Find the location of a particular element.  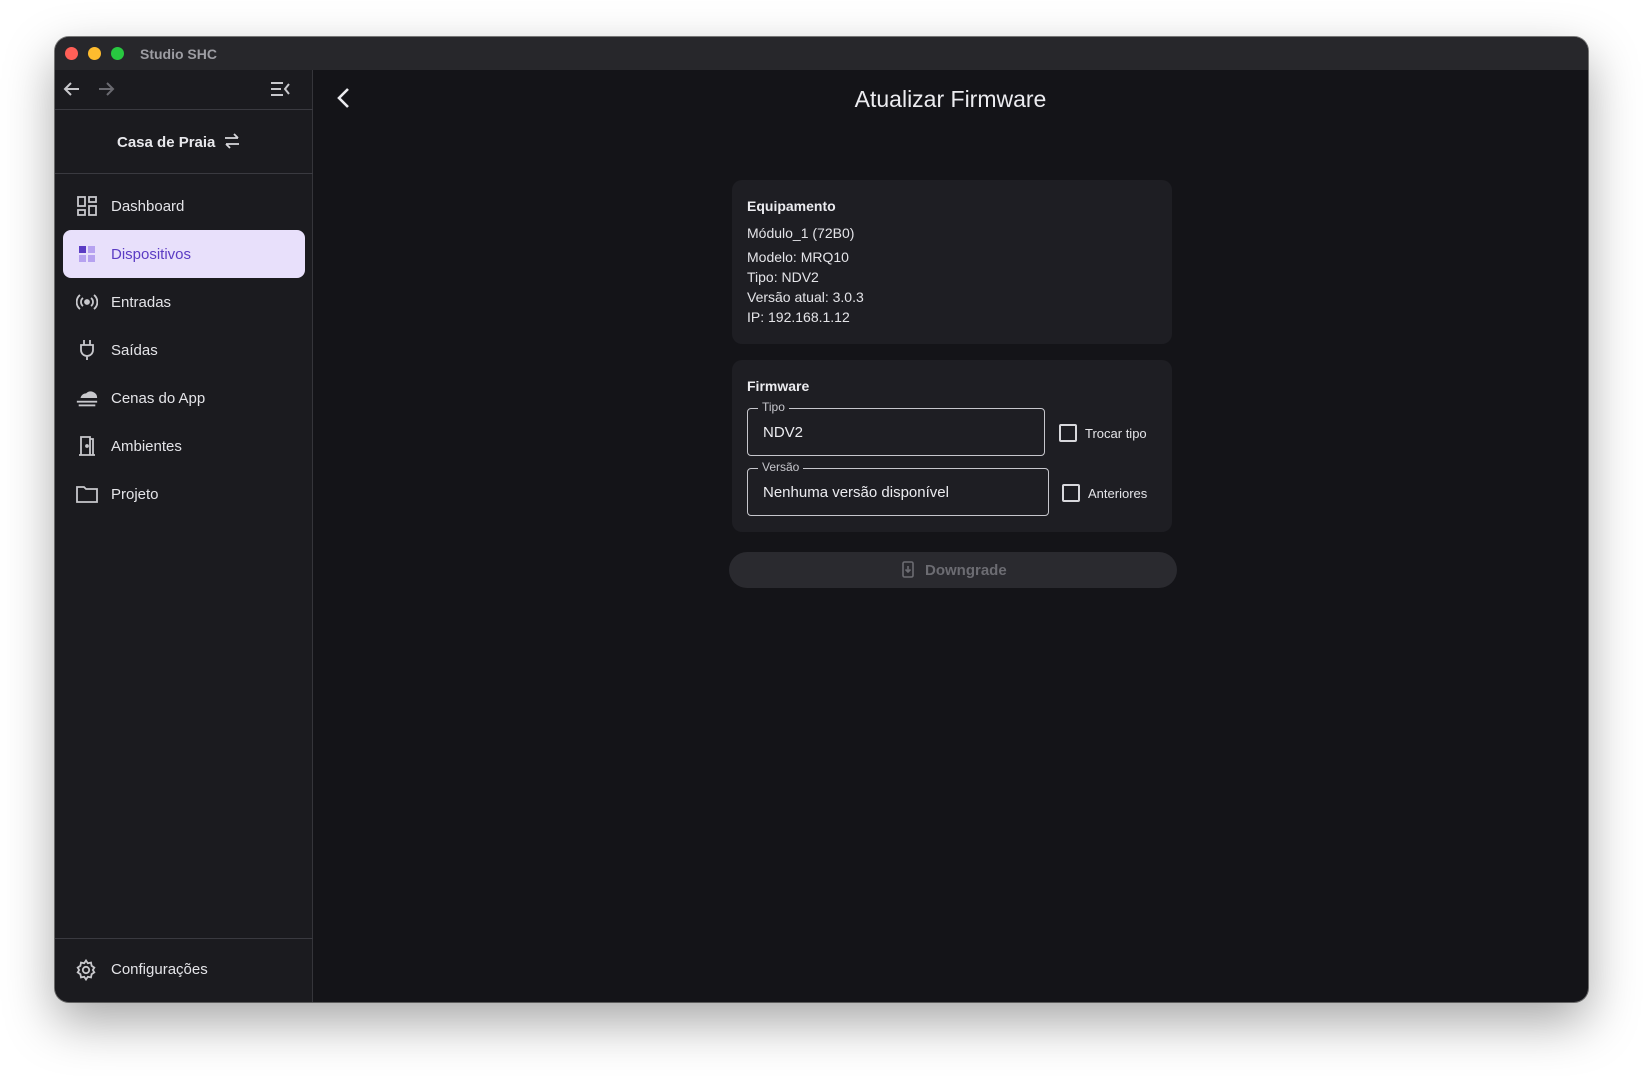

settings-label: Configurações is located at coordinates (159, 969).